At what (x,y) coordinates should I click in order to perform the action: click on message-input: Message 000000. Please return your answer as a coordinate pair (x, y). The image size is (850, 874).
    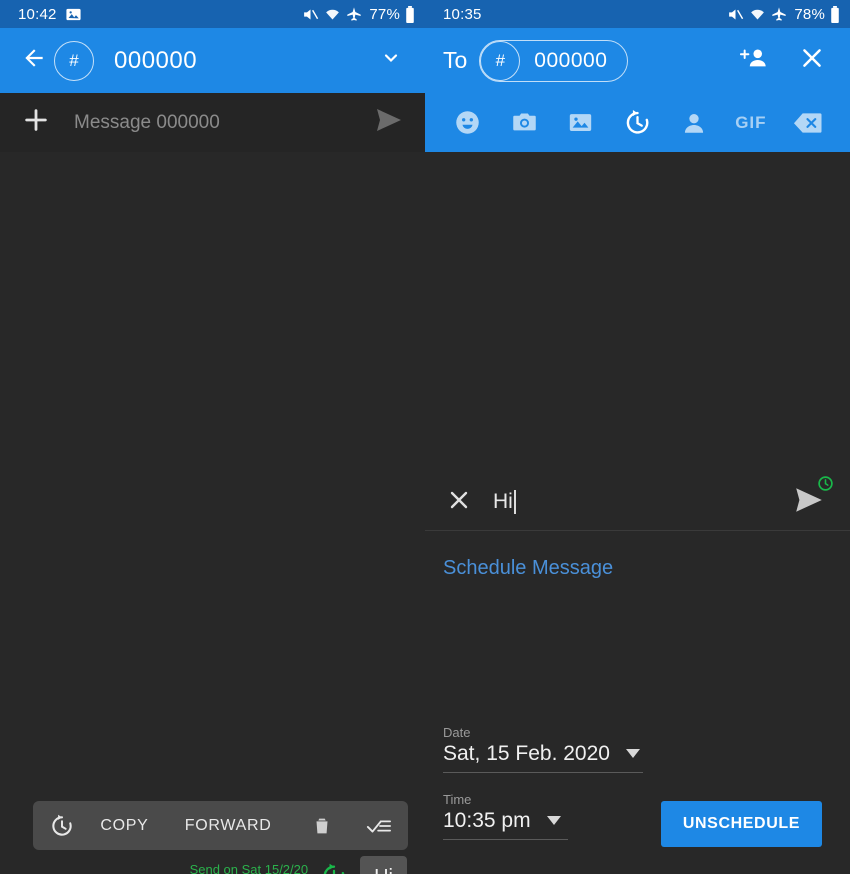
    Looking at the image, I should click on (221, 123).